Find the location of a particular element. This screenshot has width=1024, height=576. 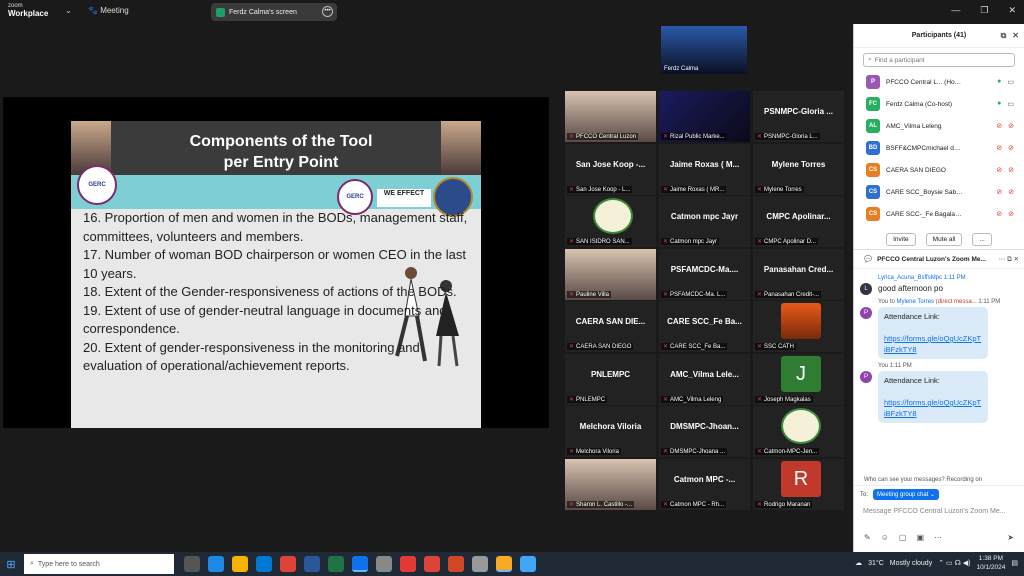

screenshot-icon: ▣ is located at coordinates (920, 537).